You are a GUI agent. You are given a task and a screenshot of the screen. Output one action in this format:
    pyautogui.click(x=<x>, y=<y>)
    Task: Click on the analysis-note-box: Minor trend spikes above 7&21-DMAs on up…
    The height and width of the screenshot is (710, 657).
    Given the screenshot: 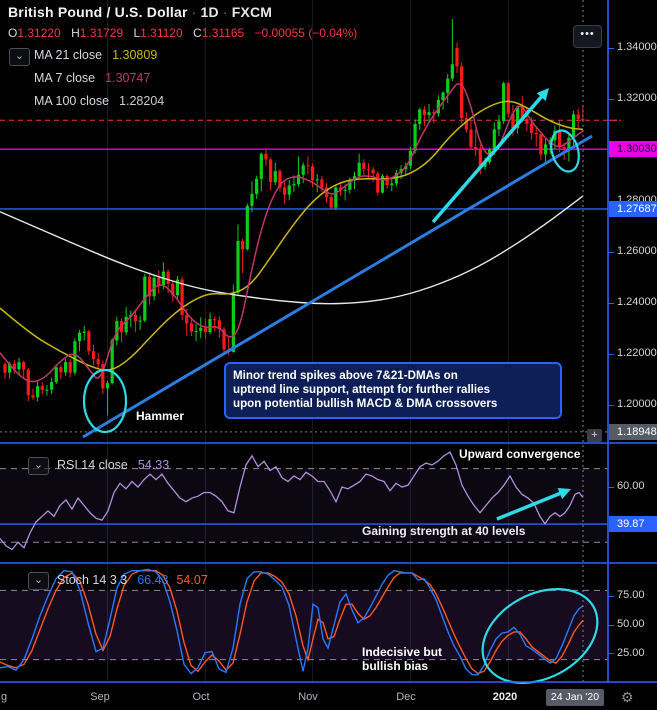 What is the action you would take?
    pyautogui.click(x=393, y=390)
    